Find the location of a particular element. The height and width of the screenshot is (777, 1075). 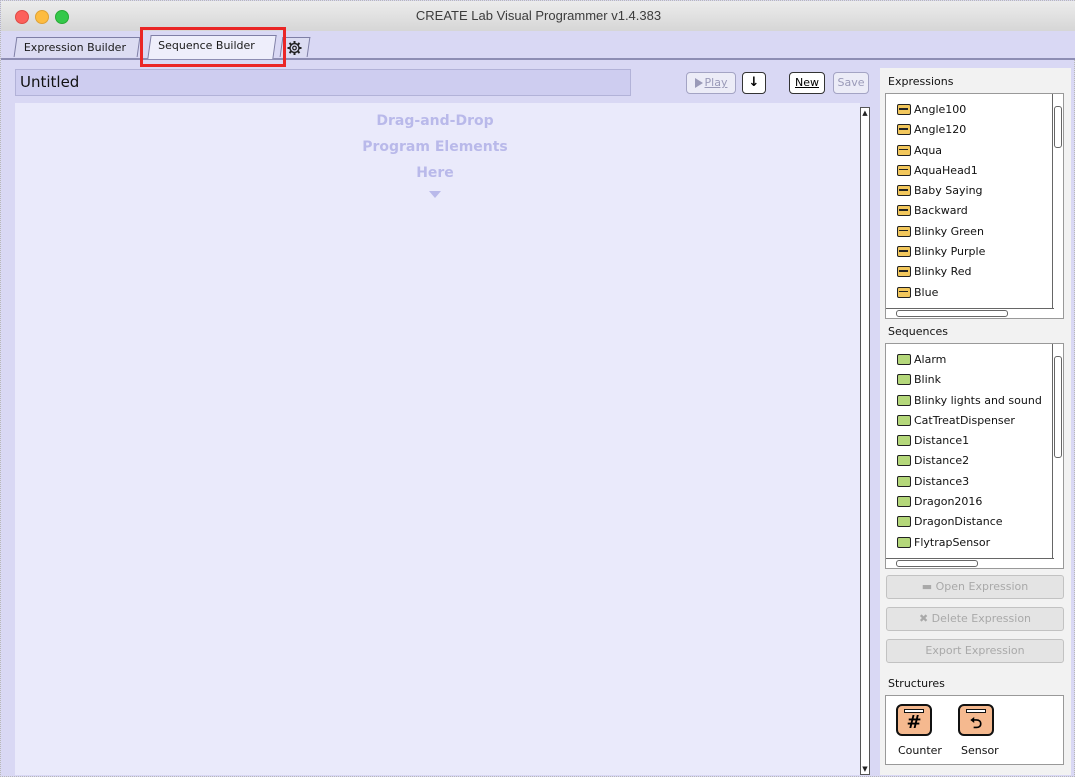

down-arrow-button: ↓ is located at coordinates (754, 83).